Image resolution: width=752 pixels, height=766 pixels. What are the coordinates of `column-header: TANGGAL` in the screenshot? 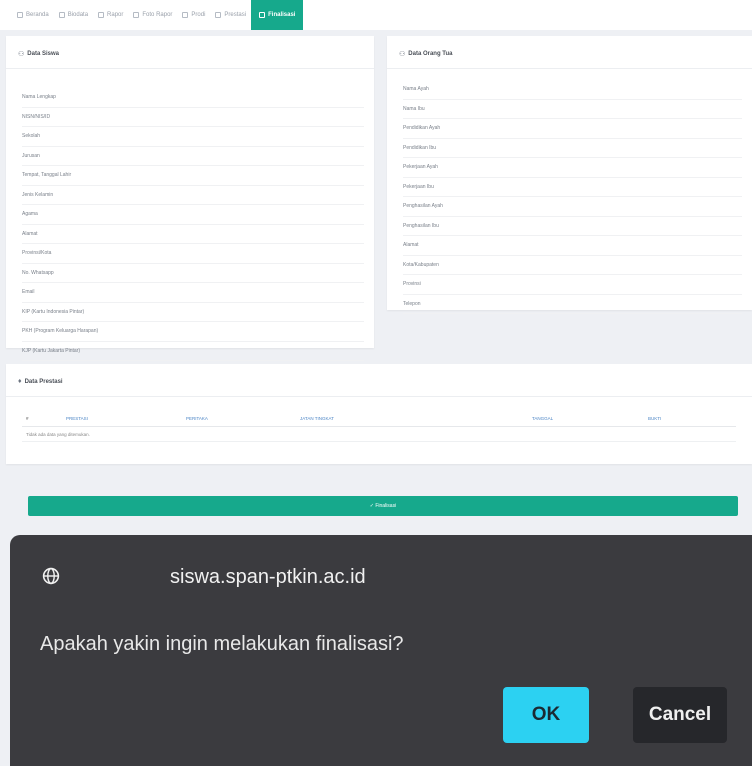 It's located at (543, 418).